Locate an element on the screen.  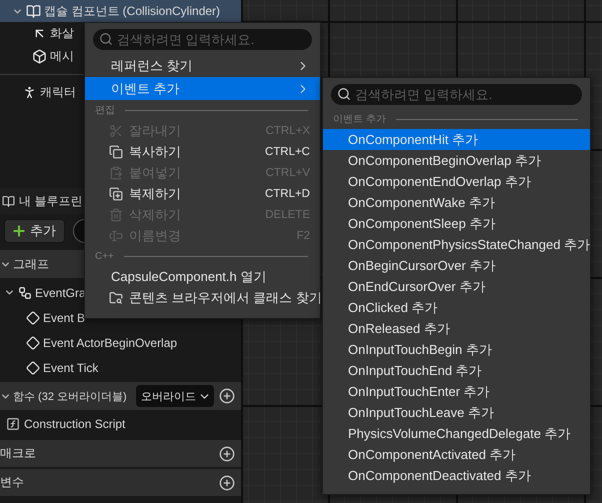
menu-item: OnInputTouchEnter 추가 is located at coordinates (456, 391).